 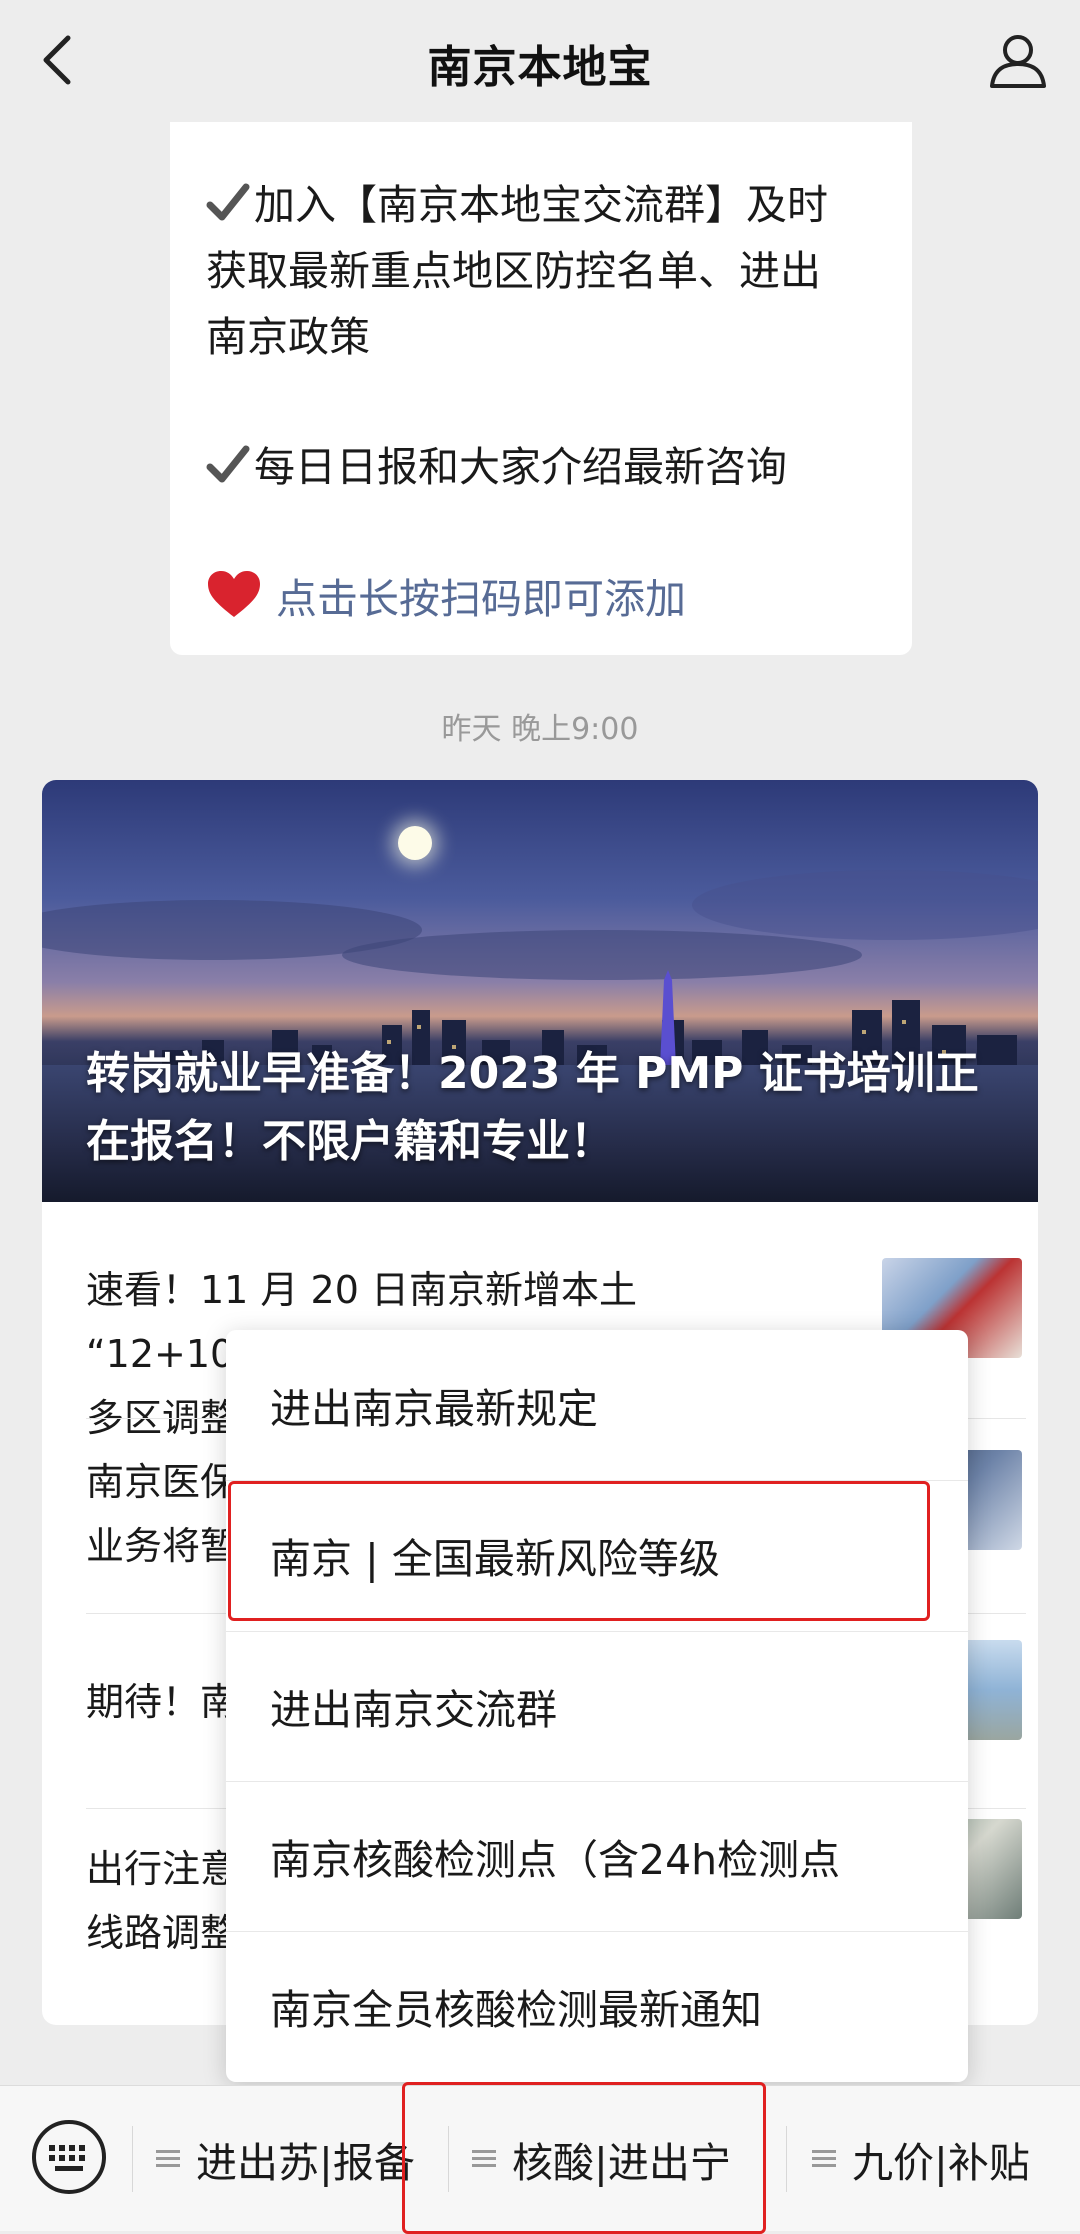 I want to click on menu-tab-label: 九价|补贴, so click(x=941, y=2162).